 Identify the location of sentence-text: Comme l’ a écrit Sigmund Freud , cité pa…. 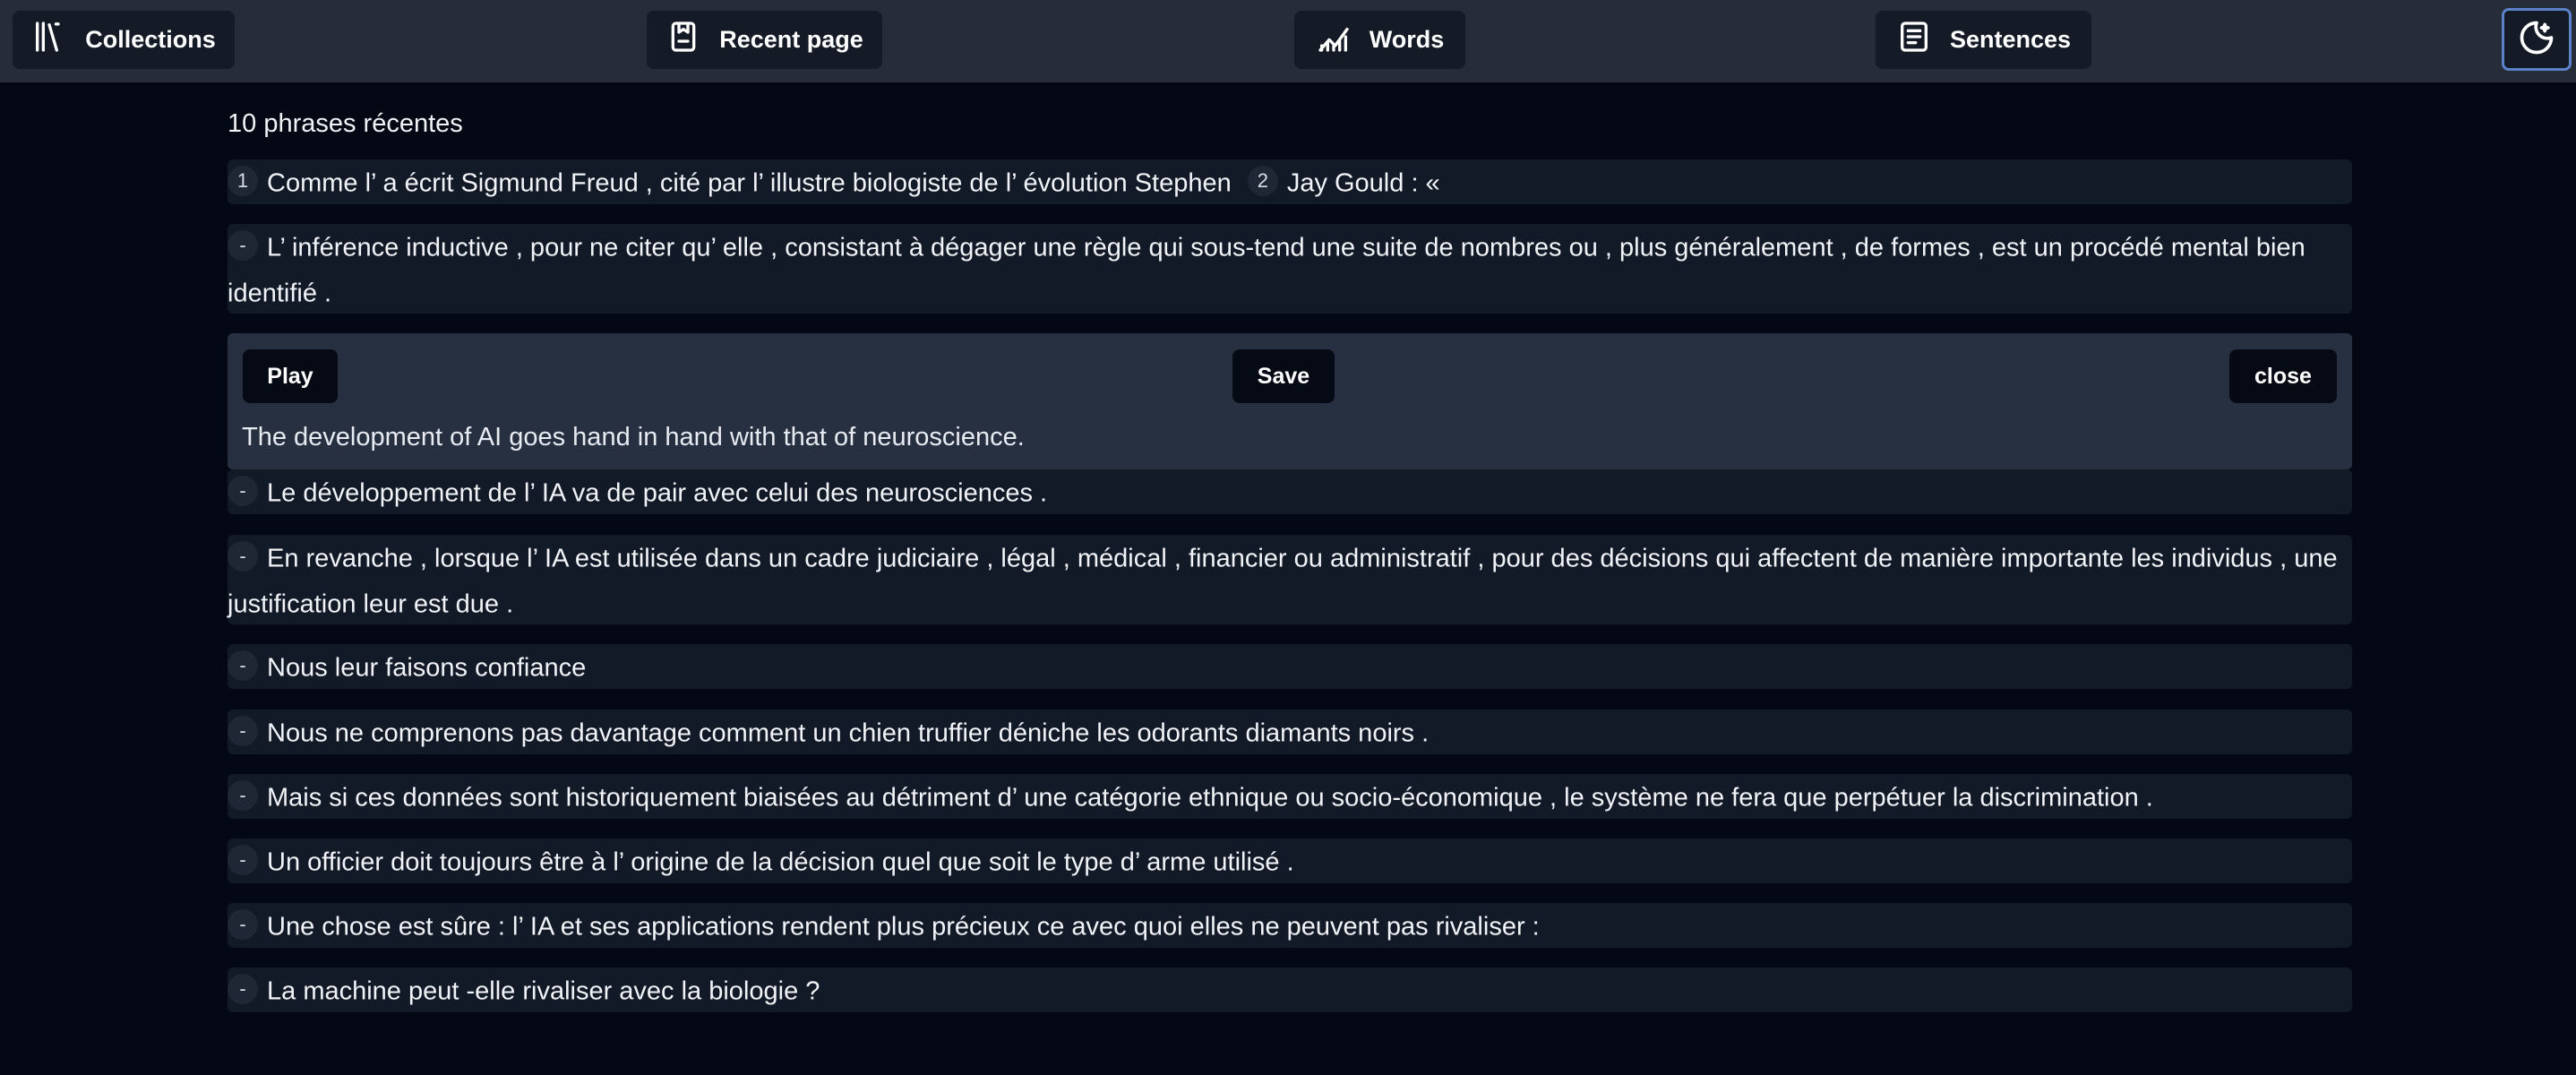
(749, 183).